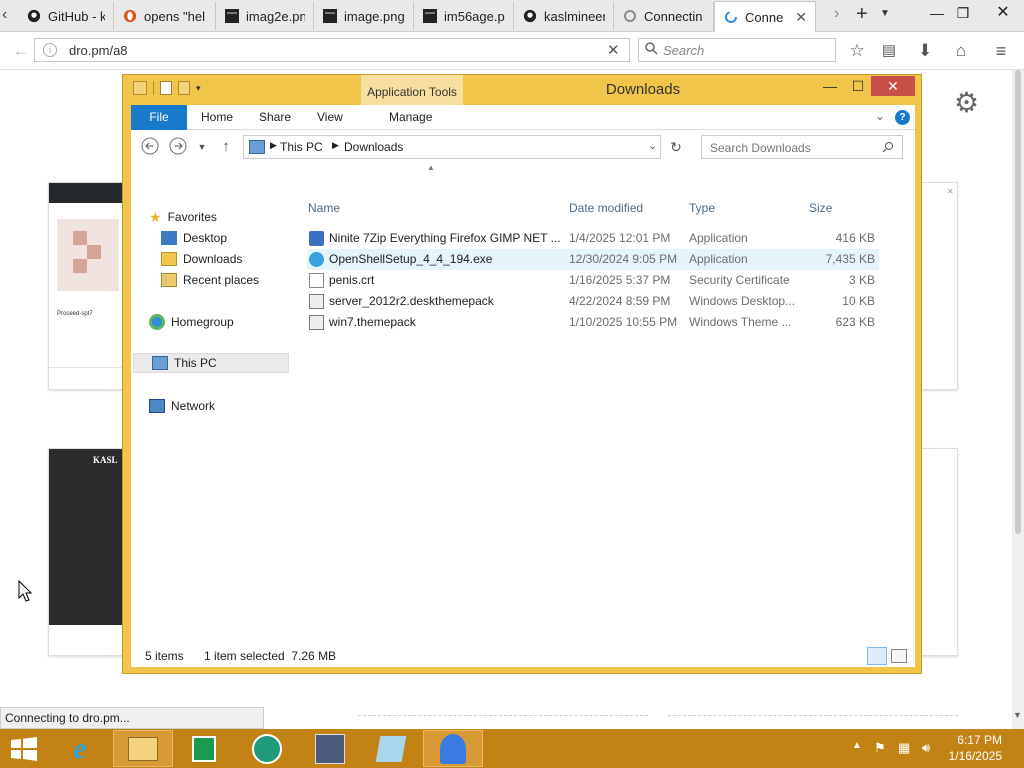  What do you see at coordinates (564, 16) in the screenshot?
I see `tab-kaslmineer: kaslmineer` at bounding box center [564, 16].